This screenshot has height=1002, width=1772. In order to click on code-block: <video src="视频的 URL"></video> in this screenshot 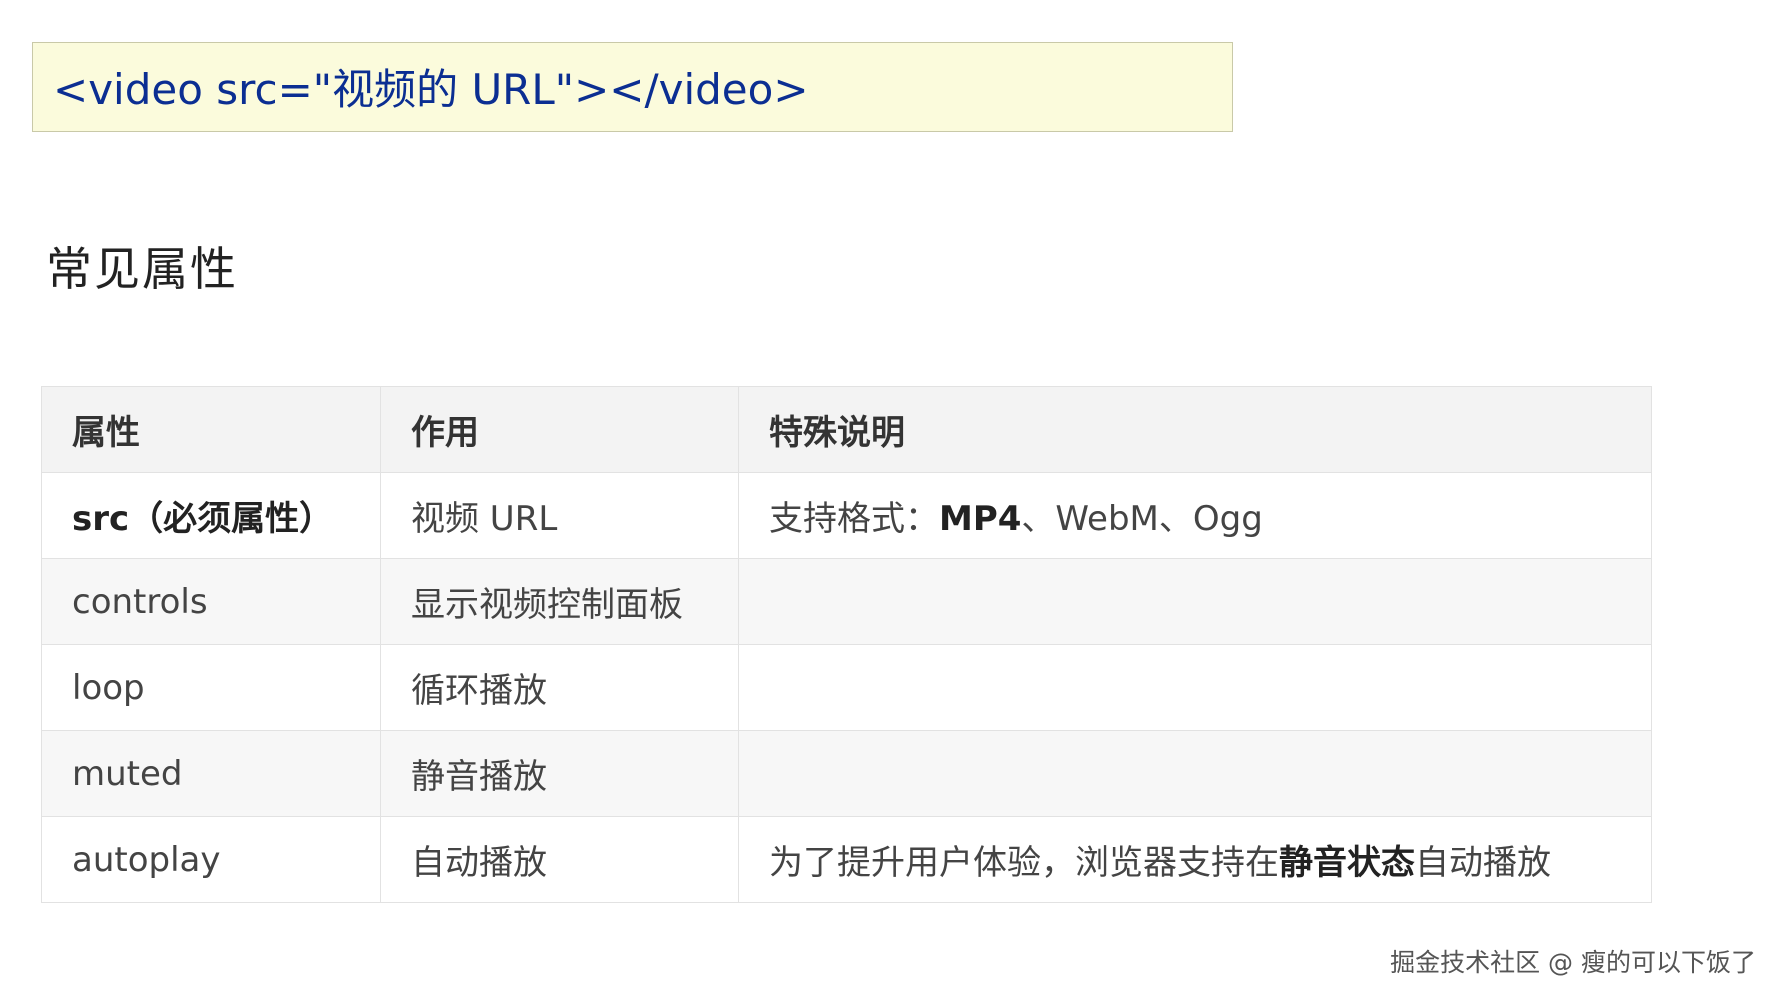, I will do `click(632, 87)`.